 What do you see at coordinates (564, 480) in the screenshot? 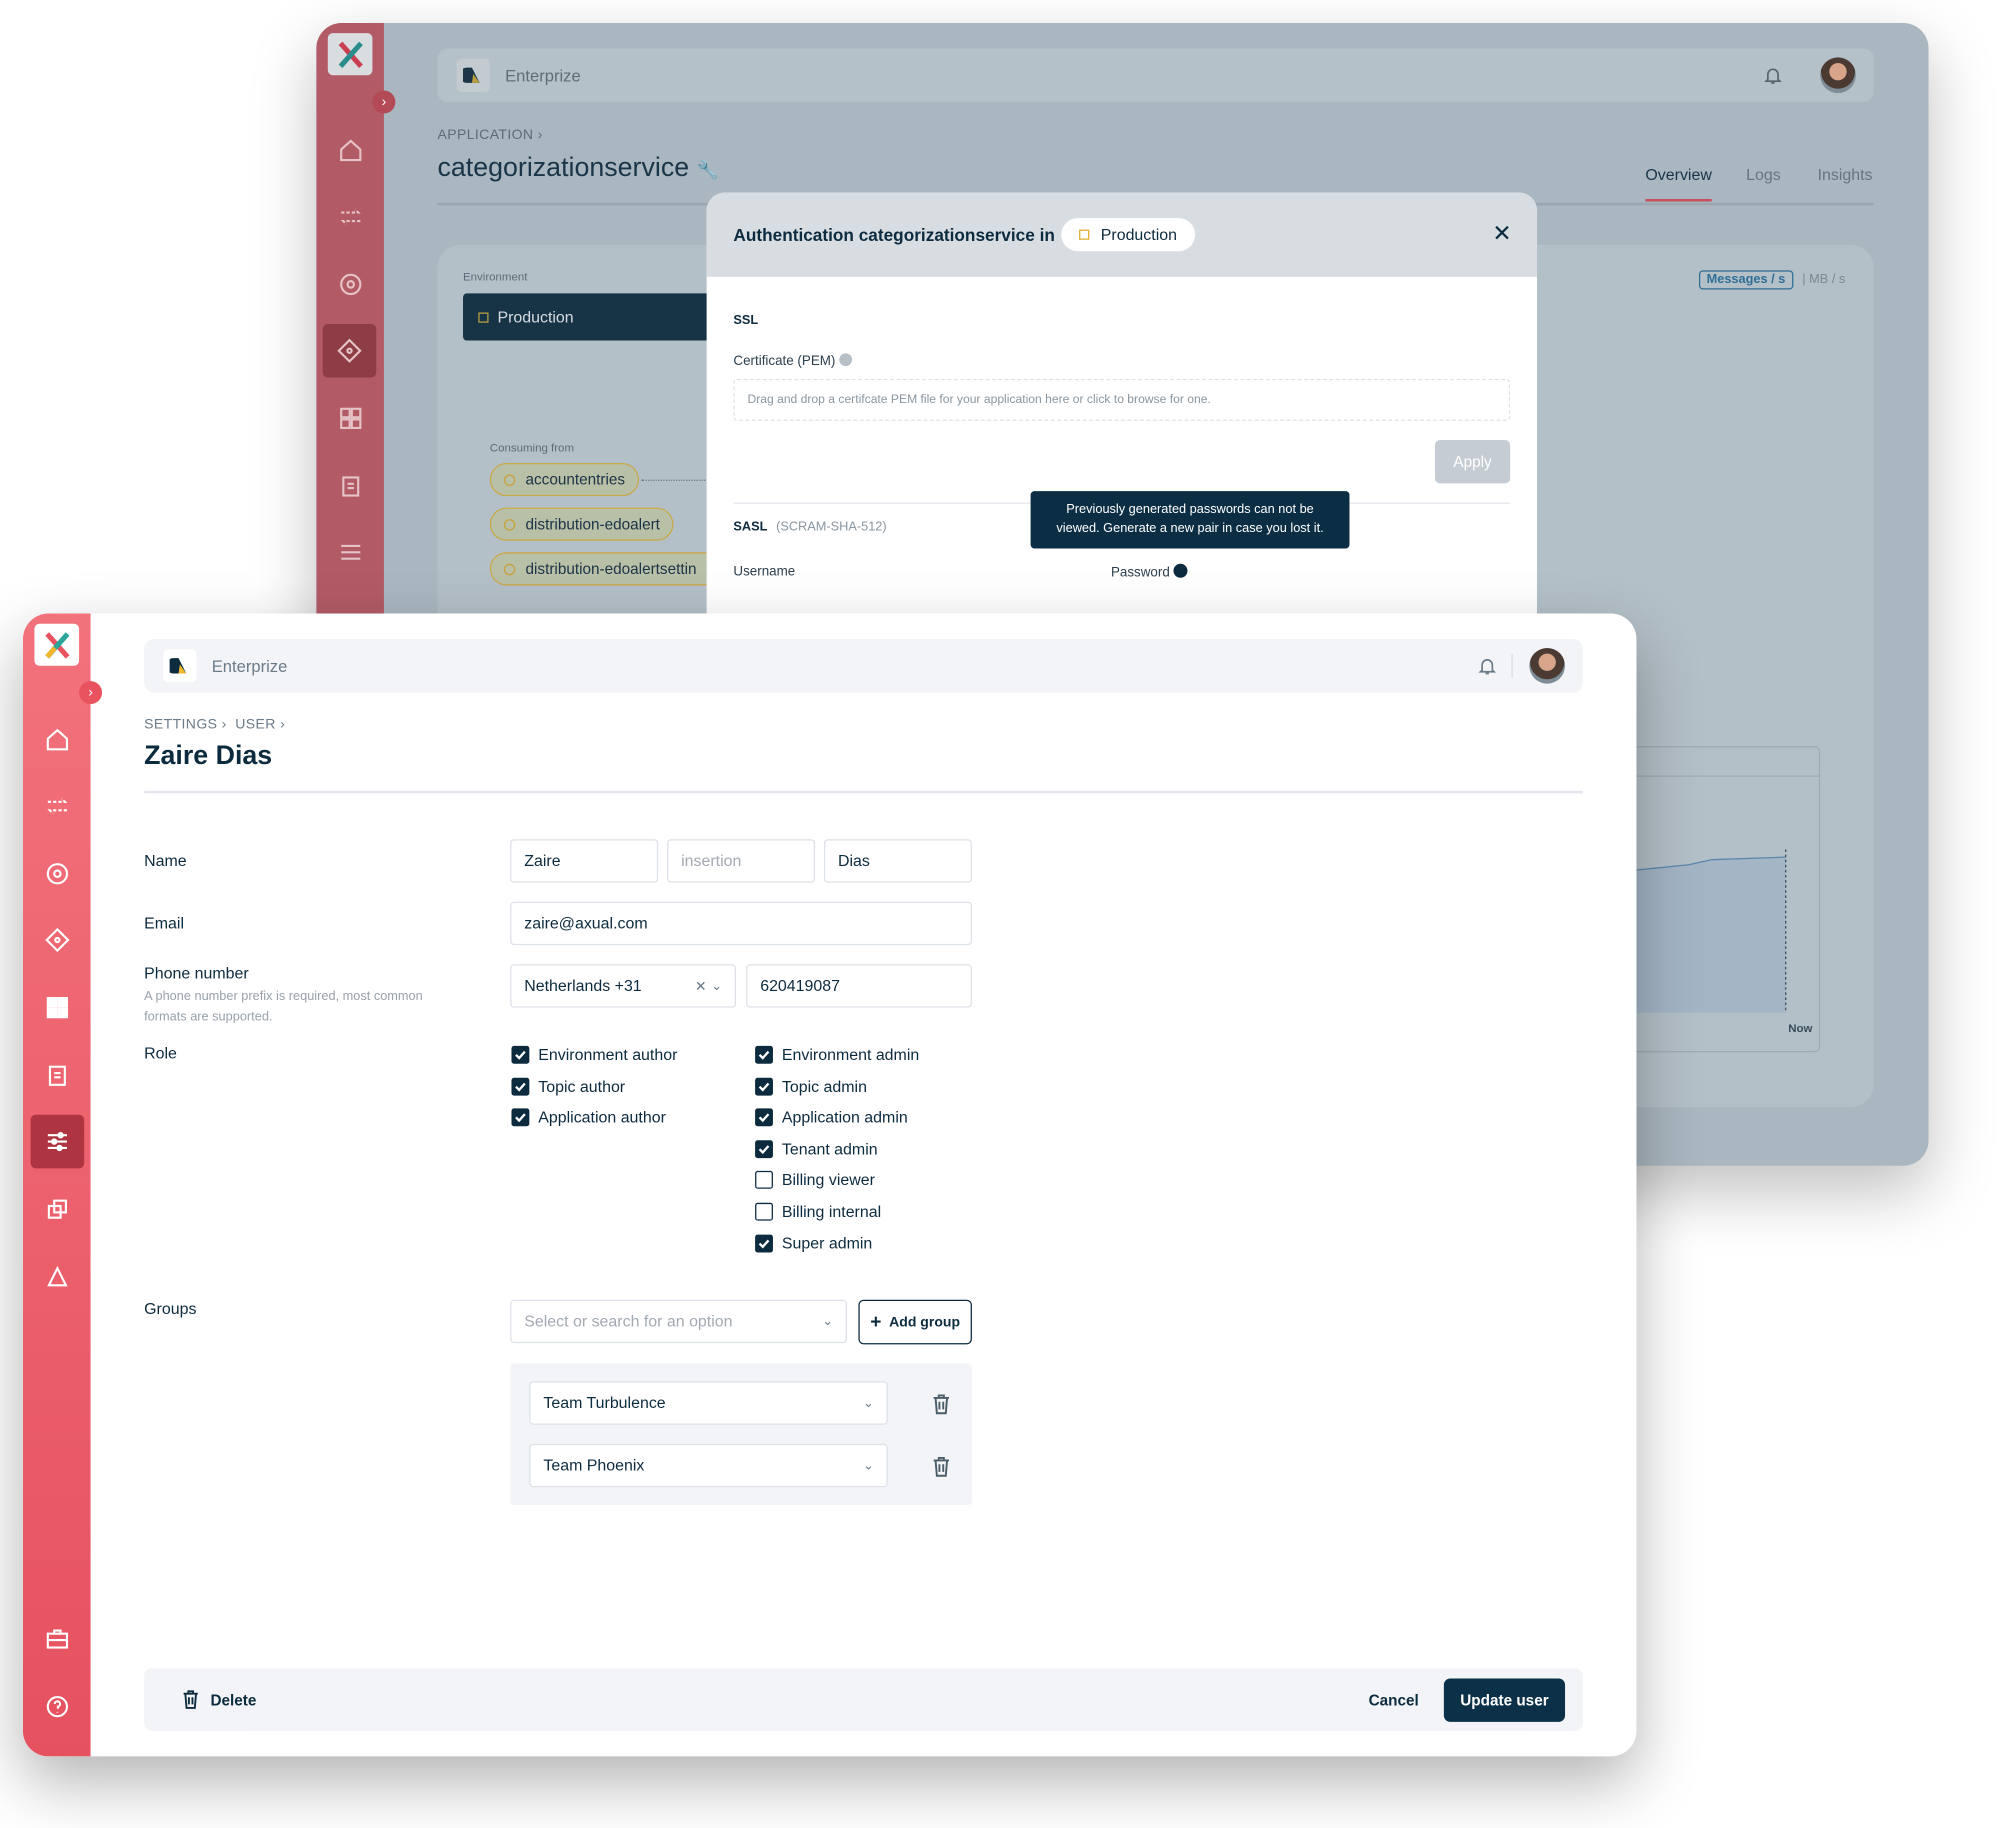
I see `consumed-stream-chip: accountentries` at bounding box center [564, 480].